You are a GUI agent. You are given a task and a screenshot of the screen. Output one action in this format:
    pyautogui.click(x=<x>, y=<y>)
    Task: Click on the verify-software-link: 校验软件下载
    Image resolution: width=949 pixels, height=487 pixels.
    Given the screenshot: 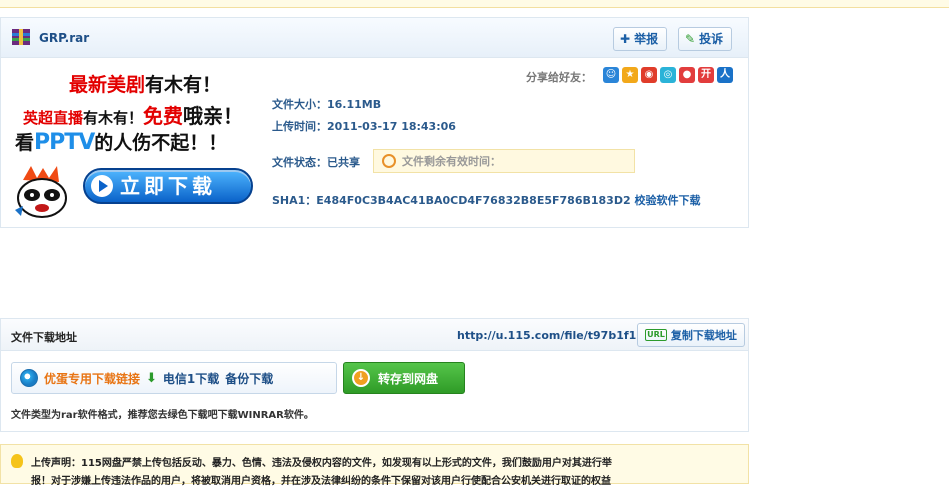 What is the action you would take?
    pyautogui.click(x=667, y=200)
    